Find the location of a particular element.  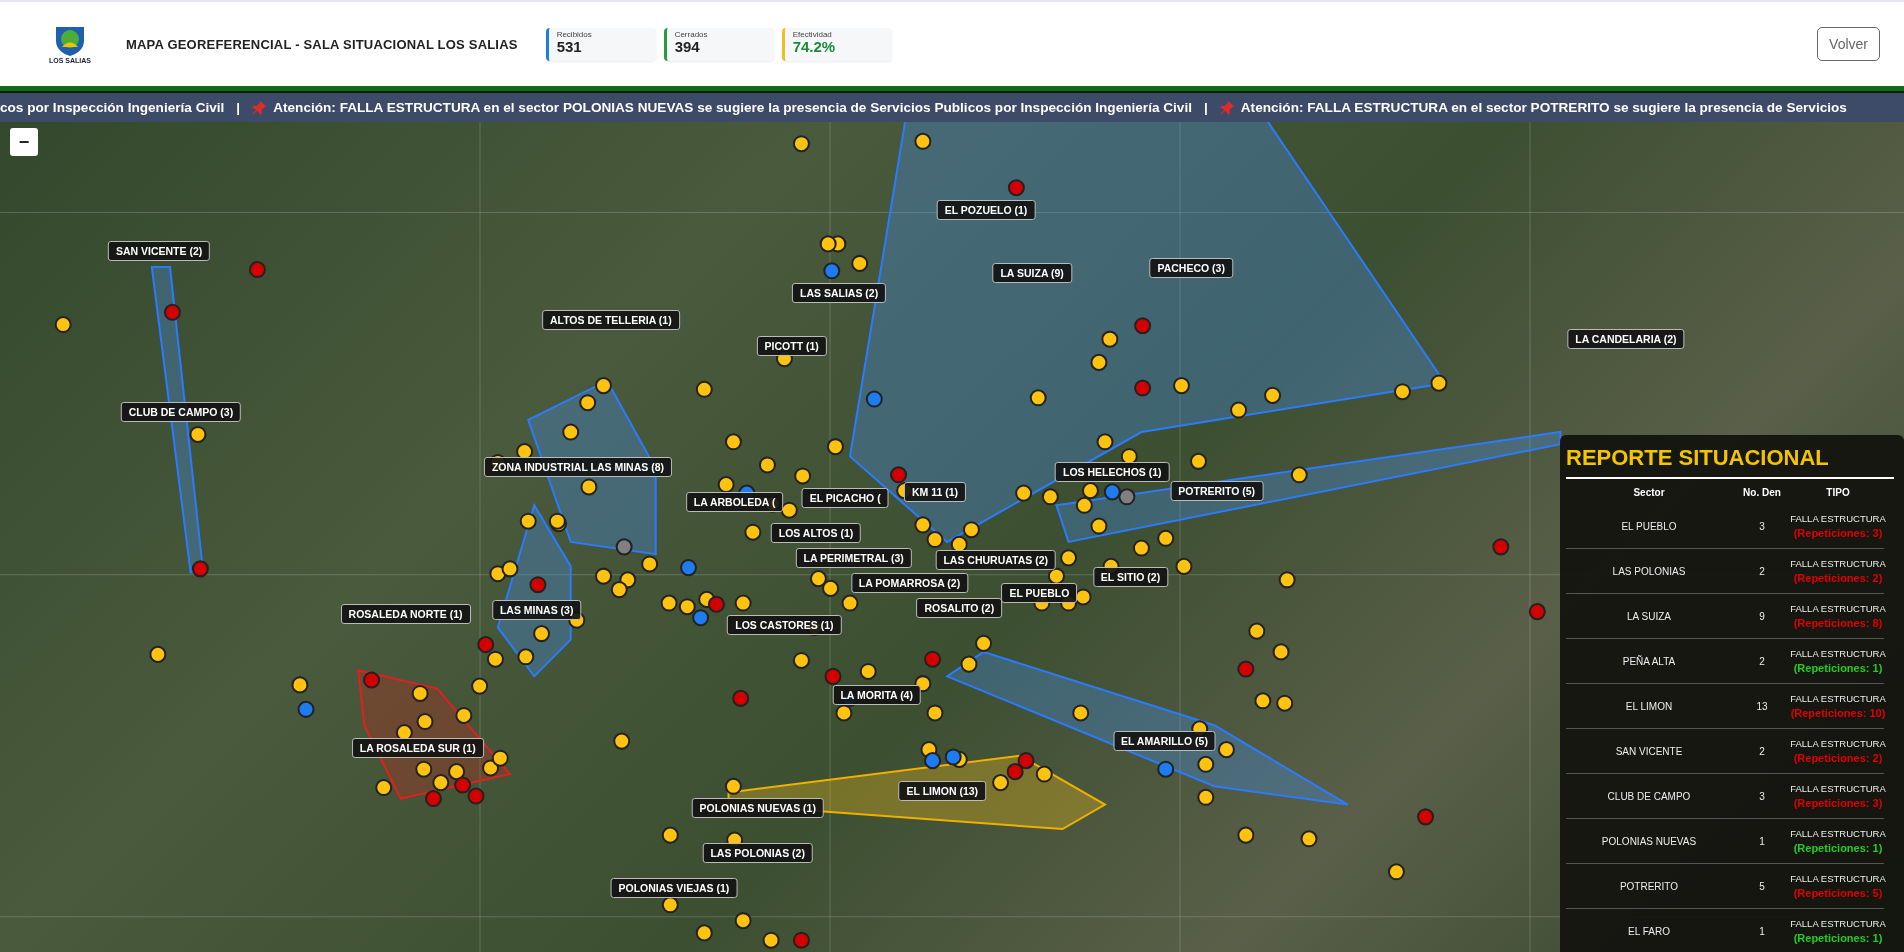

sector-cell: POLONIAS NUEVAS is located at coordinates (1649, 841).